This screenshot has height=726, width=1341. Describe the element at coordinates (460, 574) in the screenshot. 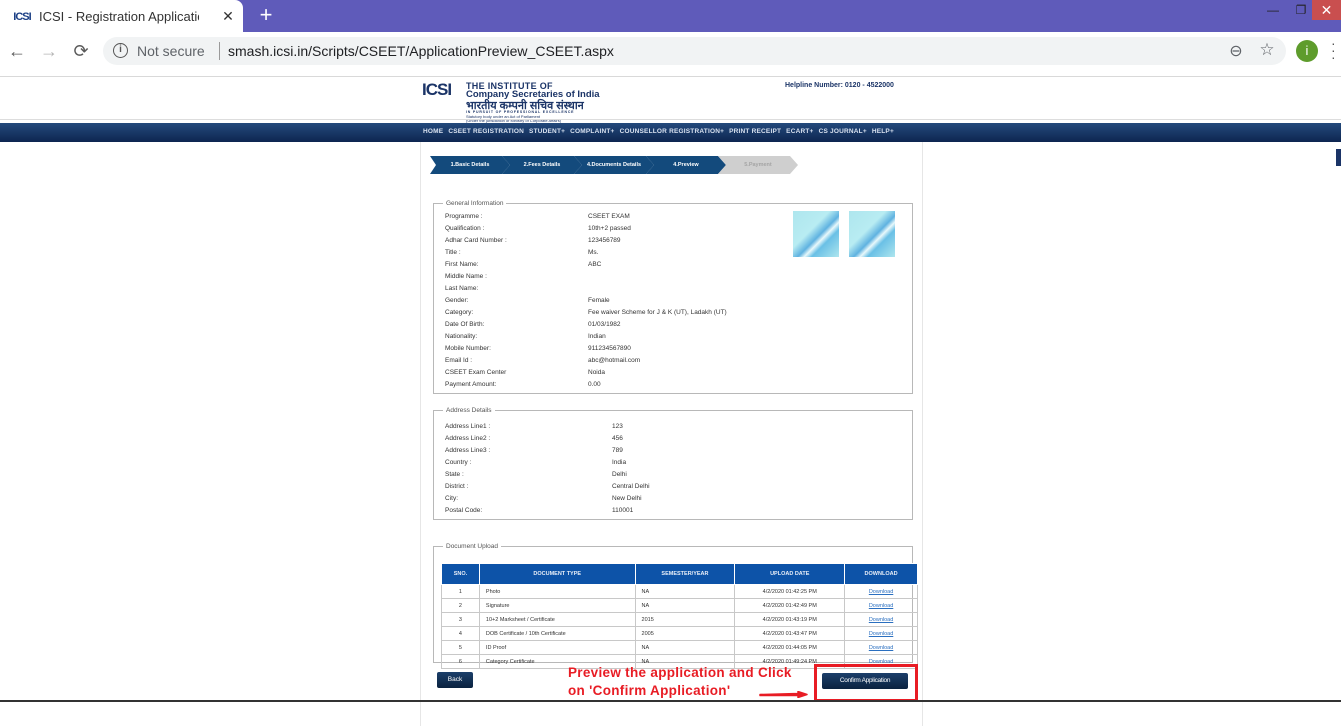

I see `col-sno: SNO.` at that location.